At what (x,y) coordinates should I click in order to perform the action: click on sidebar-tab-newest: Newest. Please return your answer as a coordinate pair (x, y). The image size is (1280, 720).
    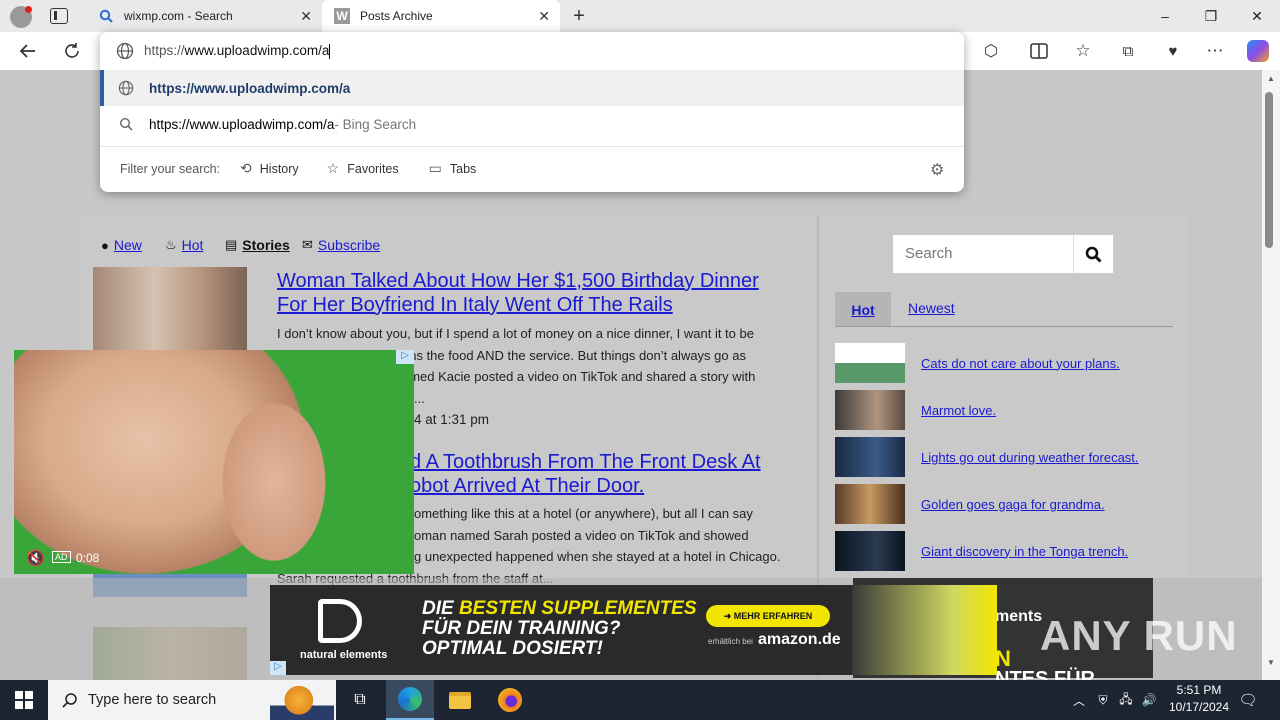
    Looking at the image, I should click on (931, 308).